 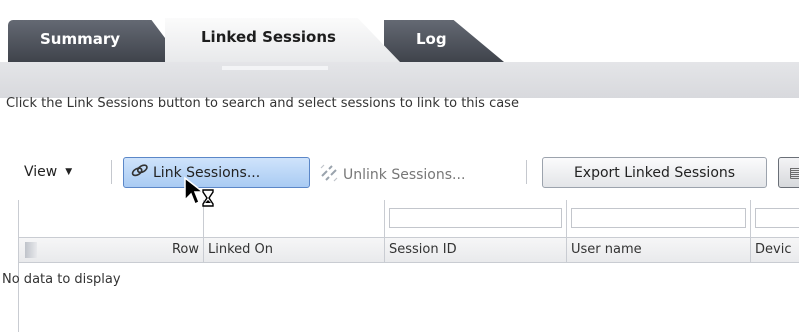 I want to click on export-linked-sessions-label: Export Linked Sessions, so click(x=654, y=172).